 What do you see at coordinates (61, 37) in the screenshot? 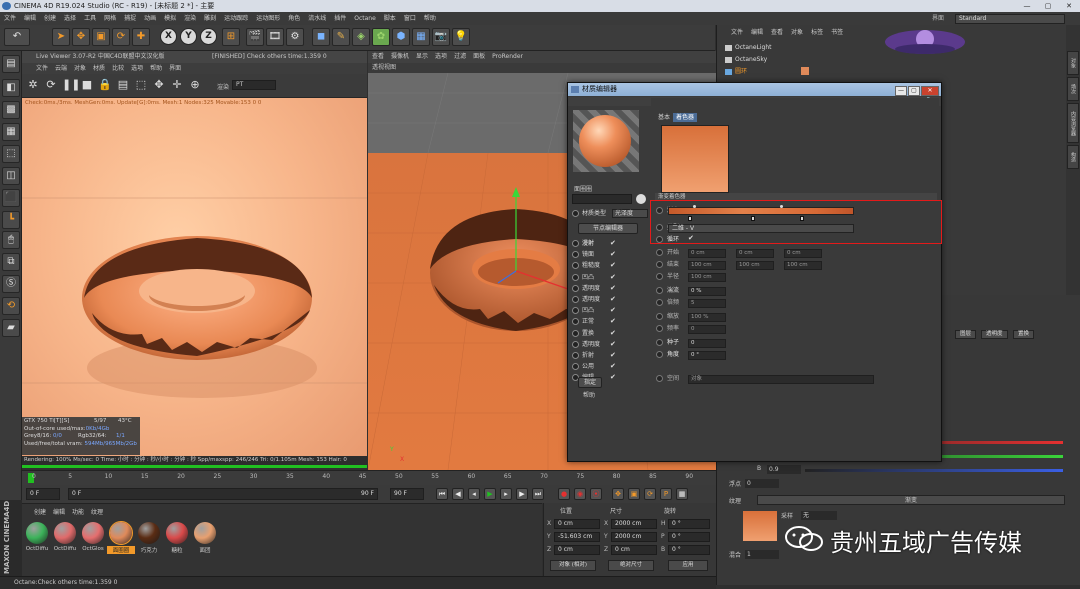
I see `select-tool-button: ➤` at bounding box center [61, 37].